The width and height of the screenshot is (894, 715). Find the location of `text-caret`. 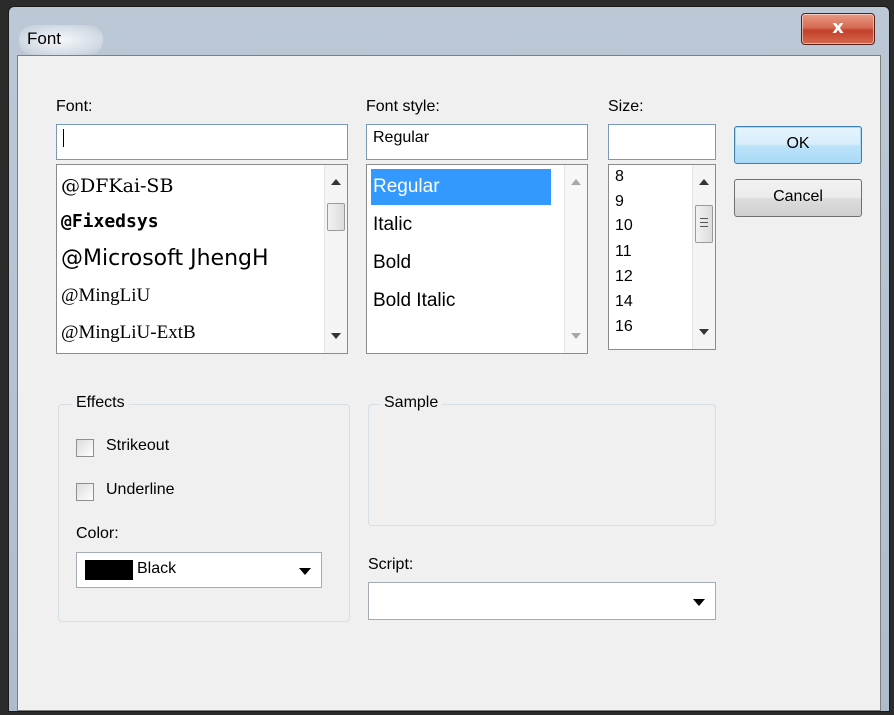

text-caret is located at coordinates (63, 138).